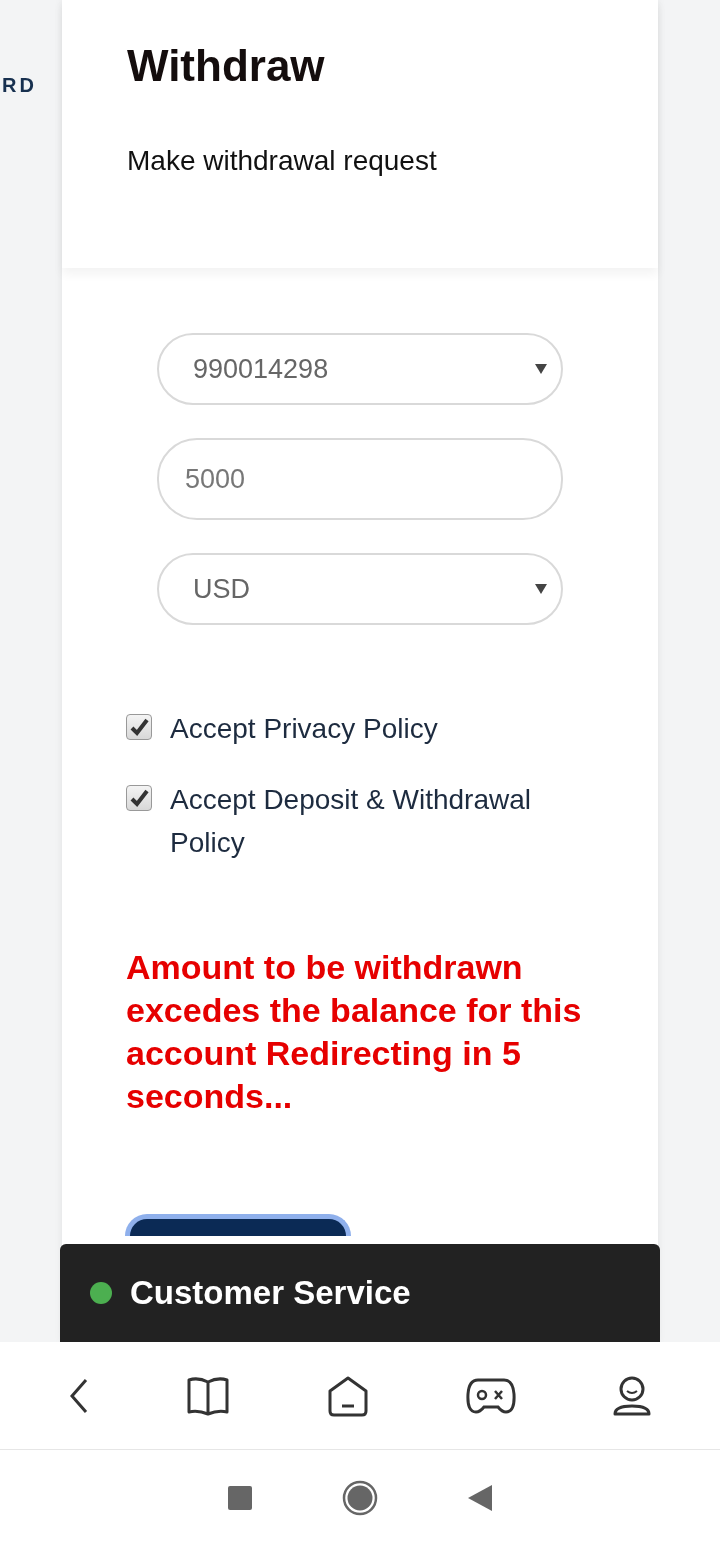 The width and height of the screenshot is (720, 1546). I want to click on profile-icon, so click(632, 1395).